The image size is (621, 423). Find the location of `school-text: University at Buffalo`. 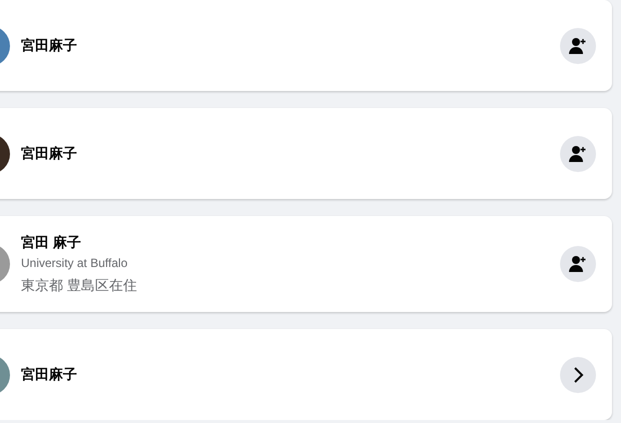

school-text: University at Buffalo is located at coordinates (74, 263).